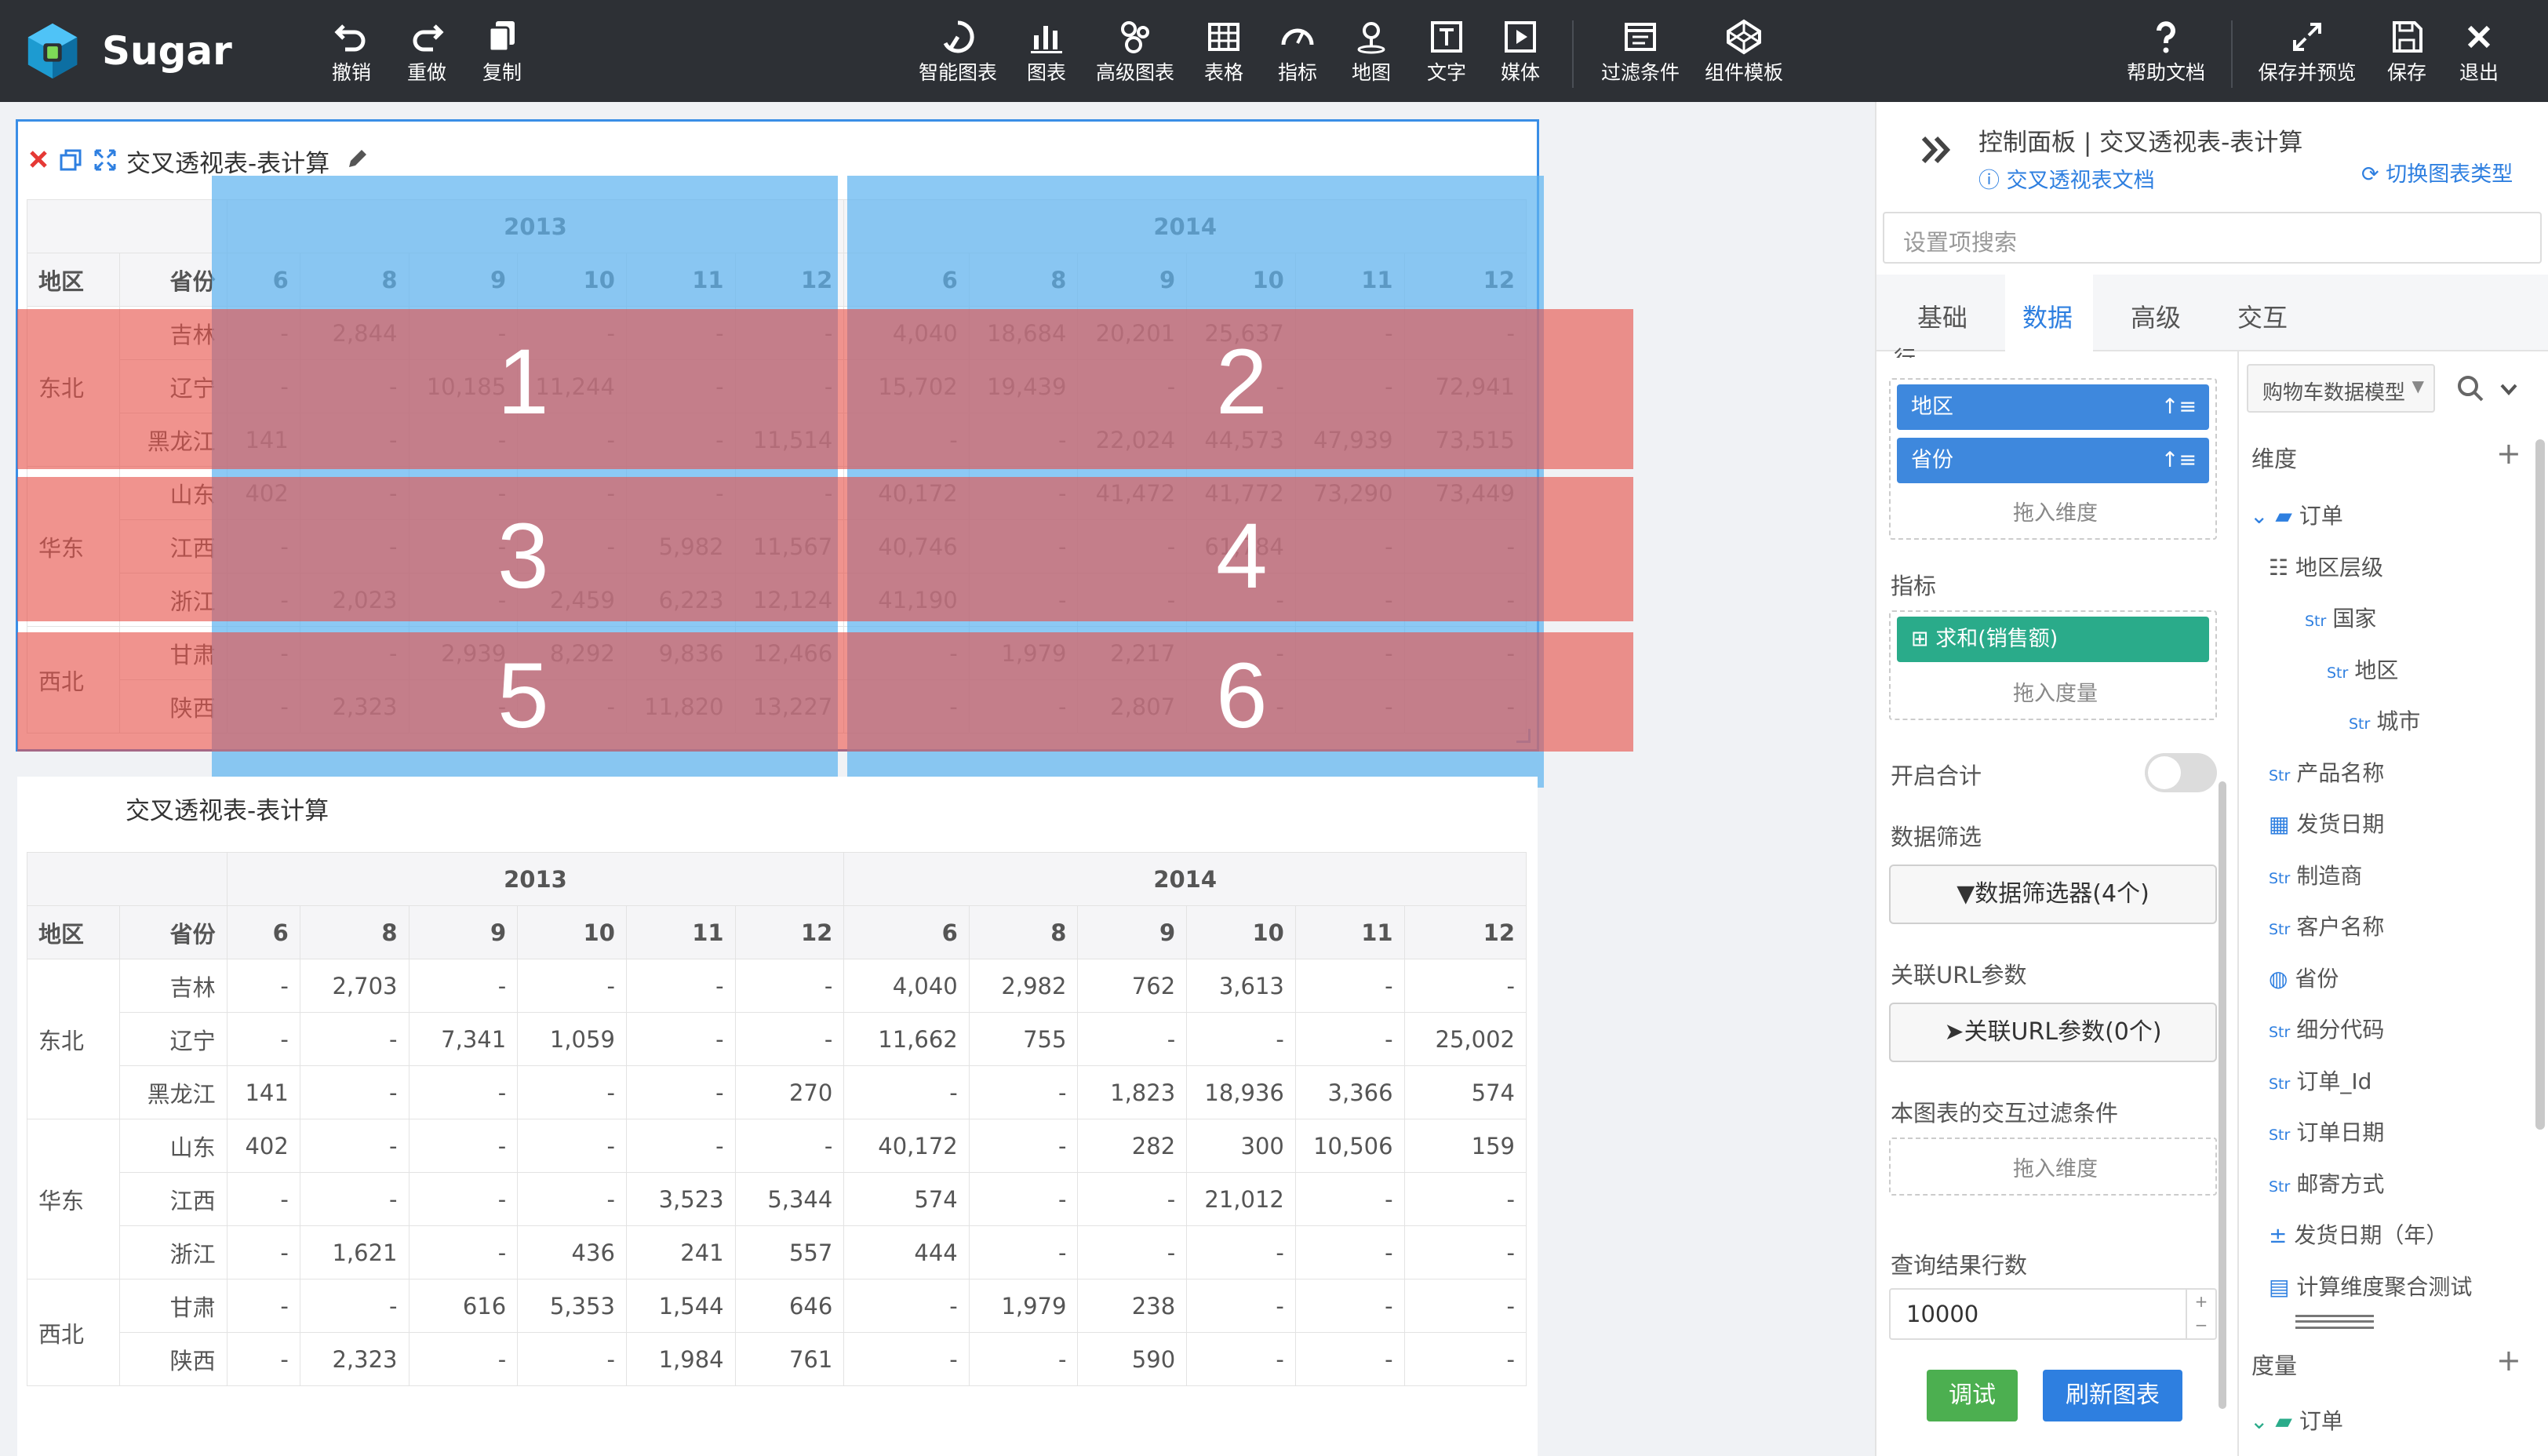 Image resolution: width=2548 pixels, height=1456 pixels. I want to click on add-dimension-icon: +, so click(2508, 453).